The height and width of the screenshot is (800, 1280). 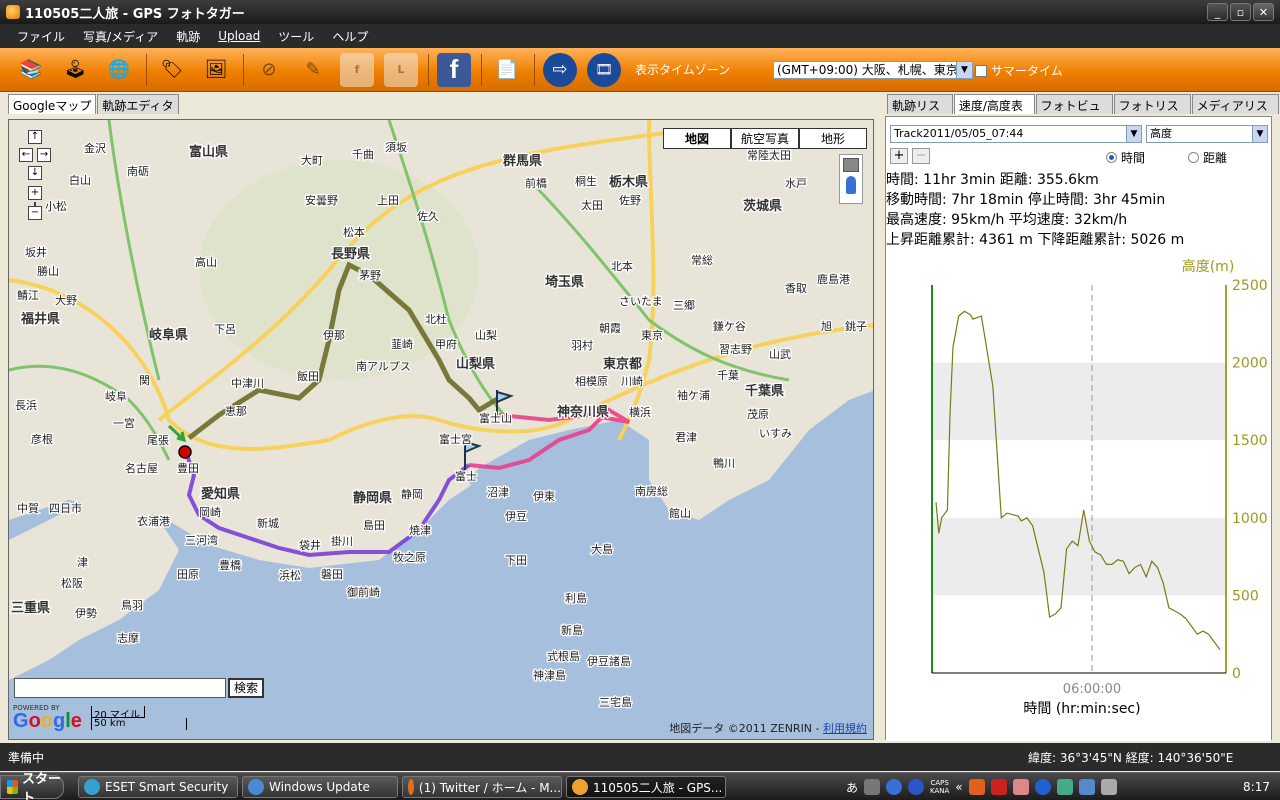 What do you see at coordinates (119, 70) in the screenshot?
I see `globe-button: 🌐` at bounding box center [119, 70].